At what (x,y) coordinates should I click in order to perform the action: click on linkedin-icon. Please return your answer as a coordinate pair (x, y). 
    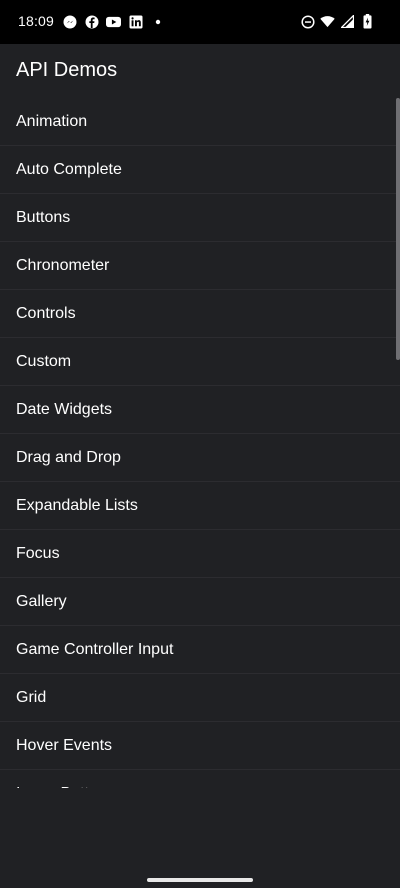
    Looking at the image, I should click on (135, 21).